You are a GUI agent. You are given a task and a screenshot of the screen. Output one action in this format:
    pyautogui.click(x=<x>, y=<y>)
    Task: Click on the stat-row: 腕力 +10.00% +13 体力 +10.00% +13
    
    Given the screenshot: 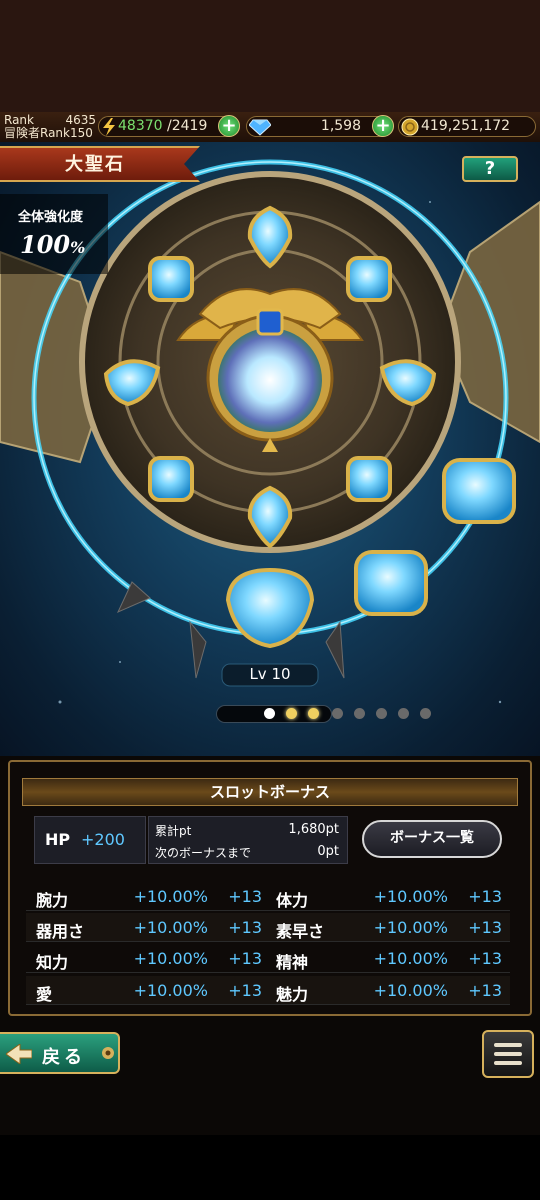 What is the action you would take?
    pyautogui.click(x=268, y=896)
    